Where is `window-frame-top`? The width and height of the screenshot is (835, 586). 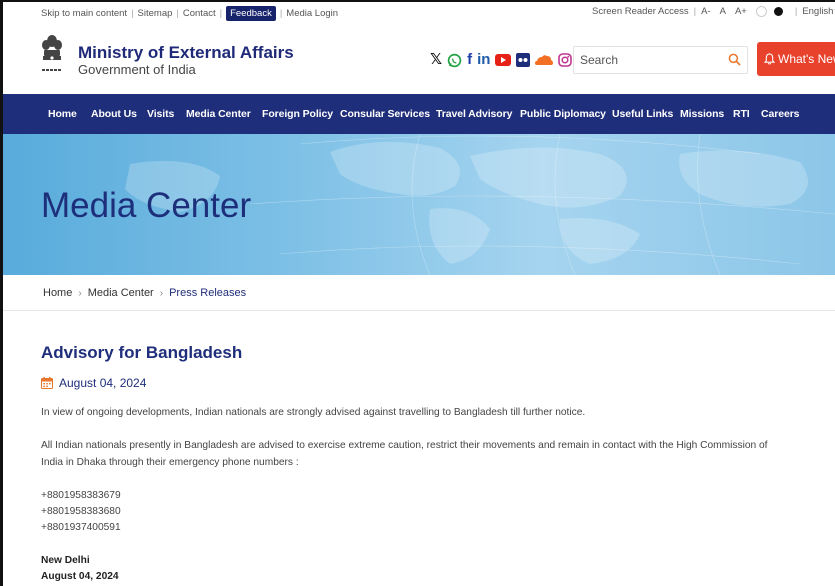 window-frame-top is located at coordinates (417, 1).